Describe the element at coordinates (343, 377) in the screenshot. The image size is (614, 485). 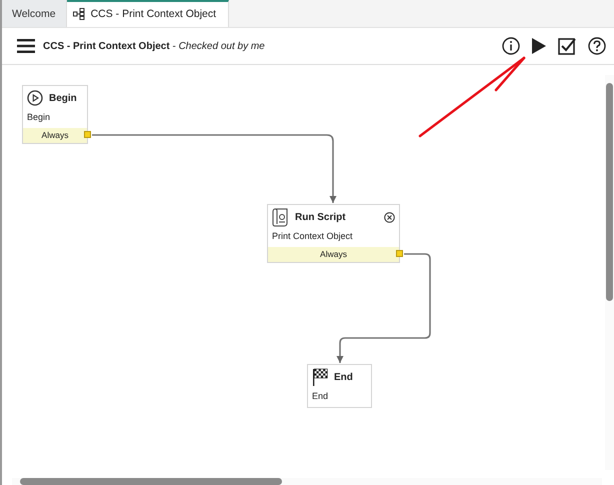
I see `node-title: End` at that location.